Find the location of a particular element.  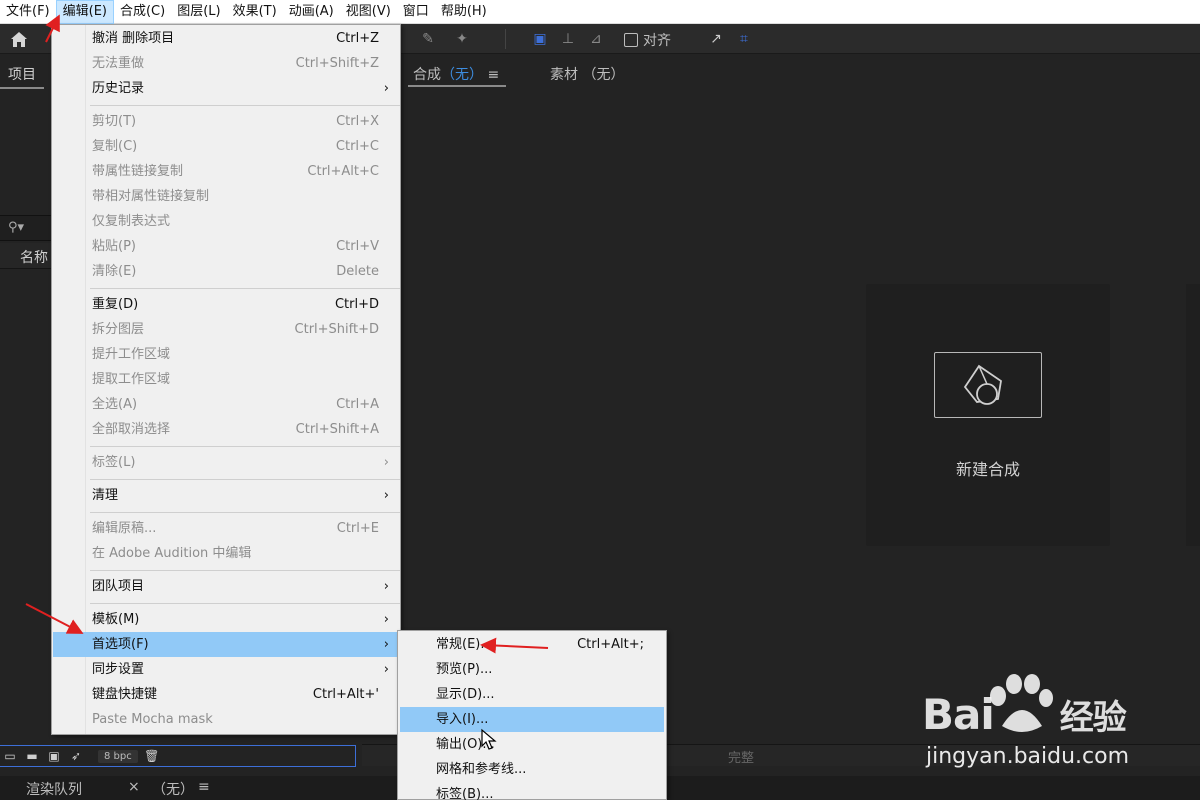

arrow-to-preferences is located at coordinates (54, 618).